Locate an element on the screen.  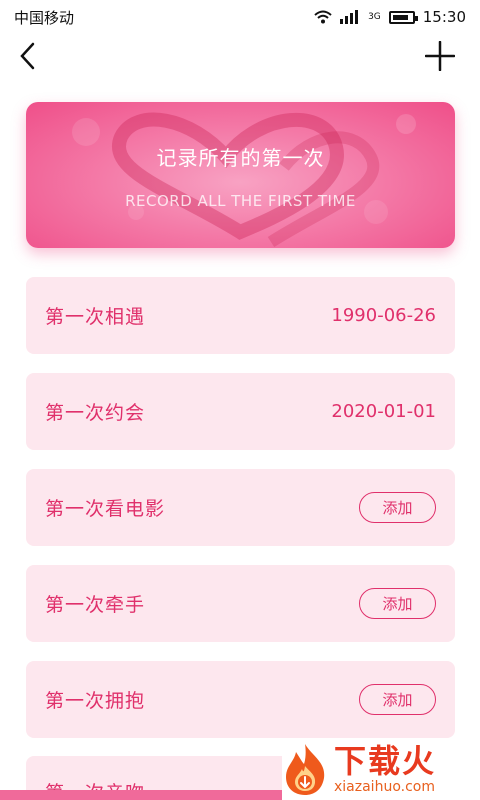
wifi-icon is located at coordinates (323, 17).